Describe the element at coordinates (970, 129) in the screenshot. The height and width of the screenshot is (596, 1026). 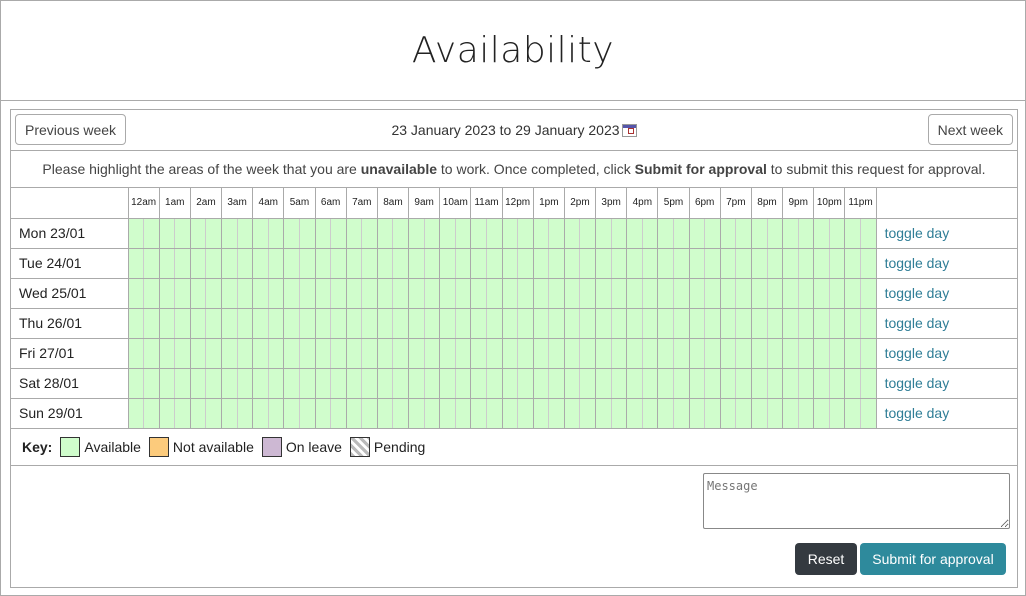
I see `next-week-button: Next week` at that location.